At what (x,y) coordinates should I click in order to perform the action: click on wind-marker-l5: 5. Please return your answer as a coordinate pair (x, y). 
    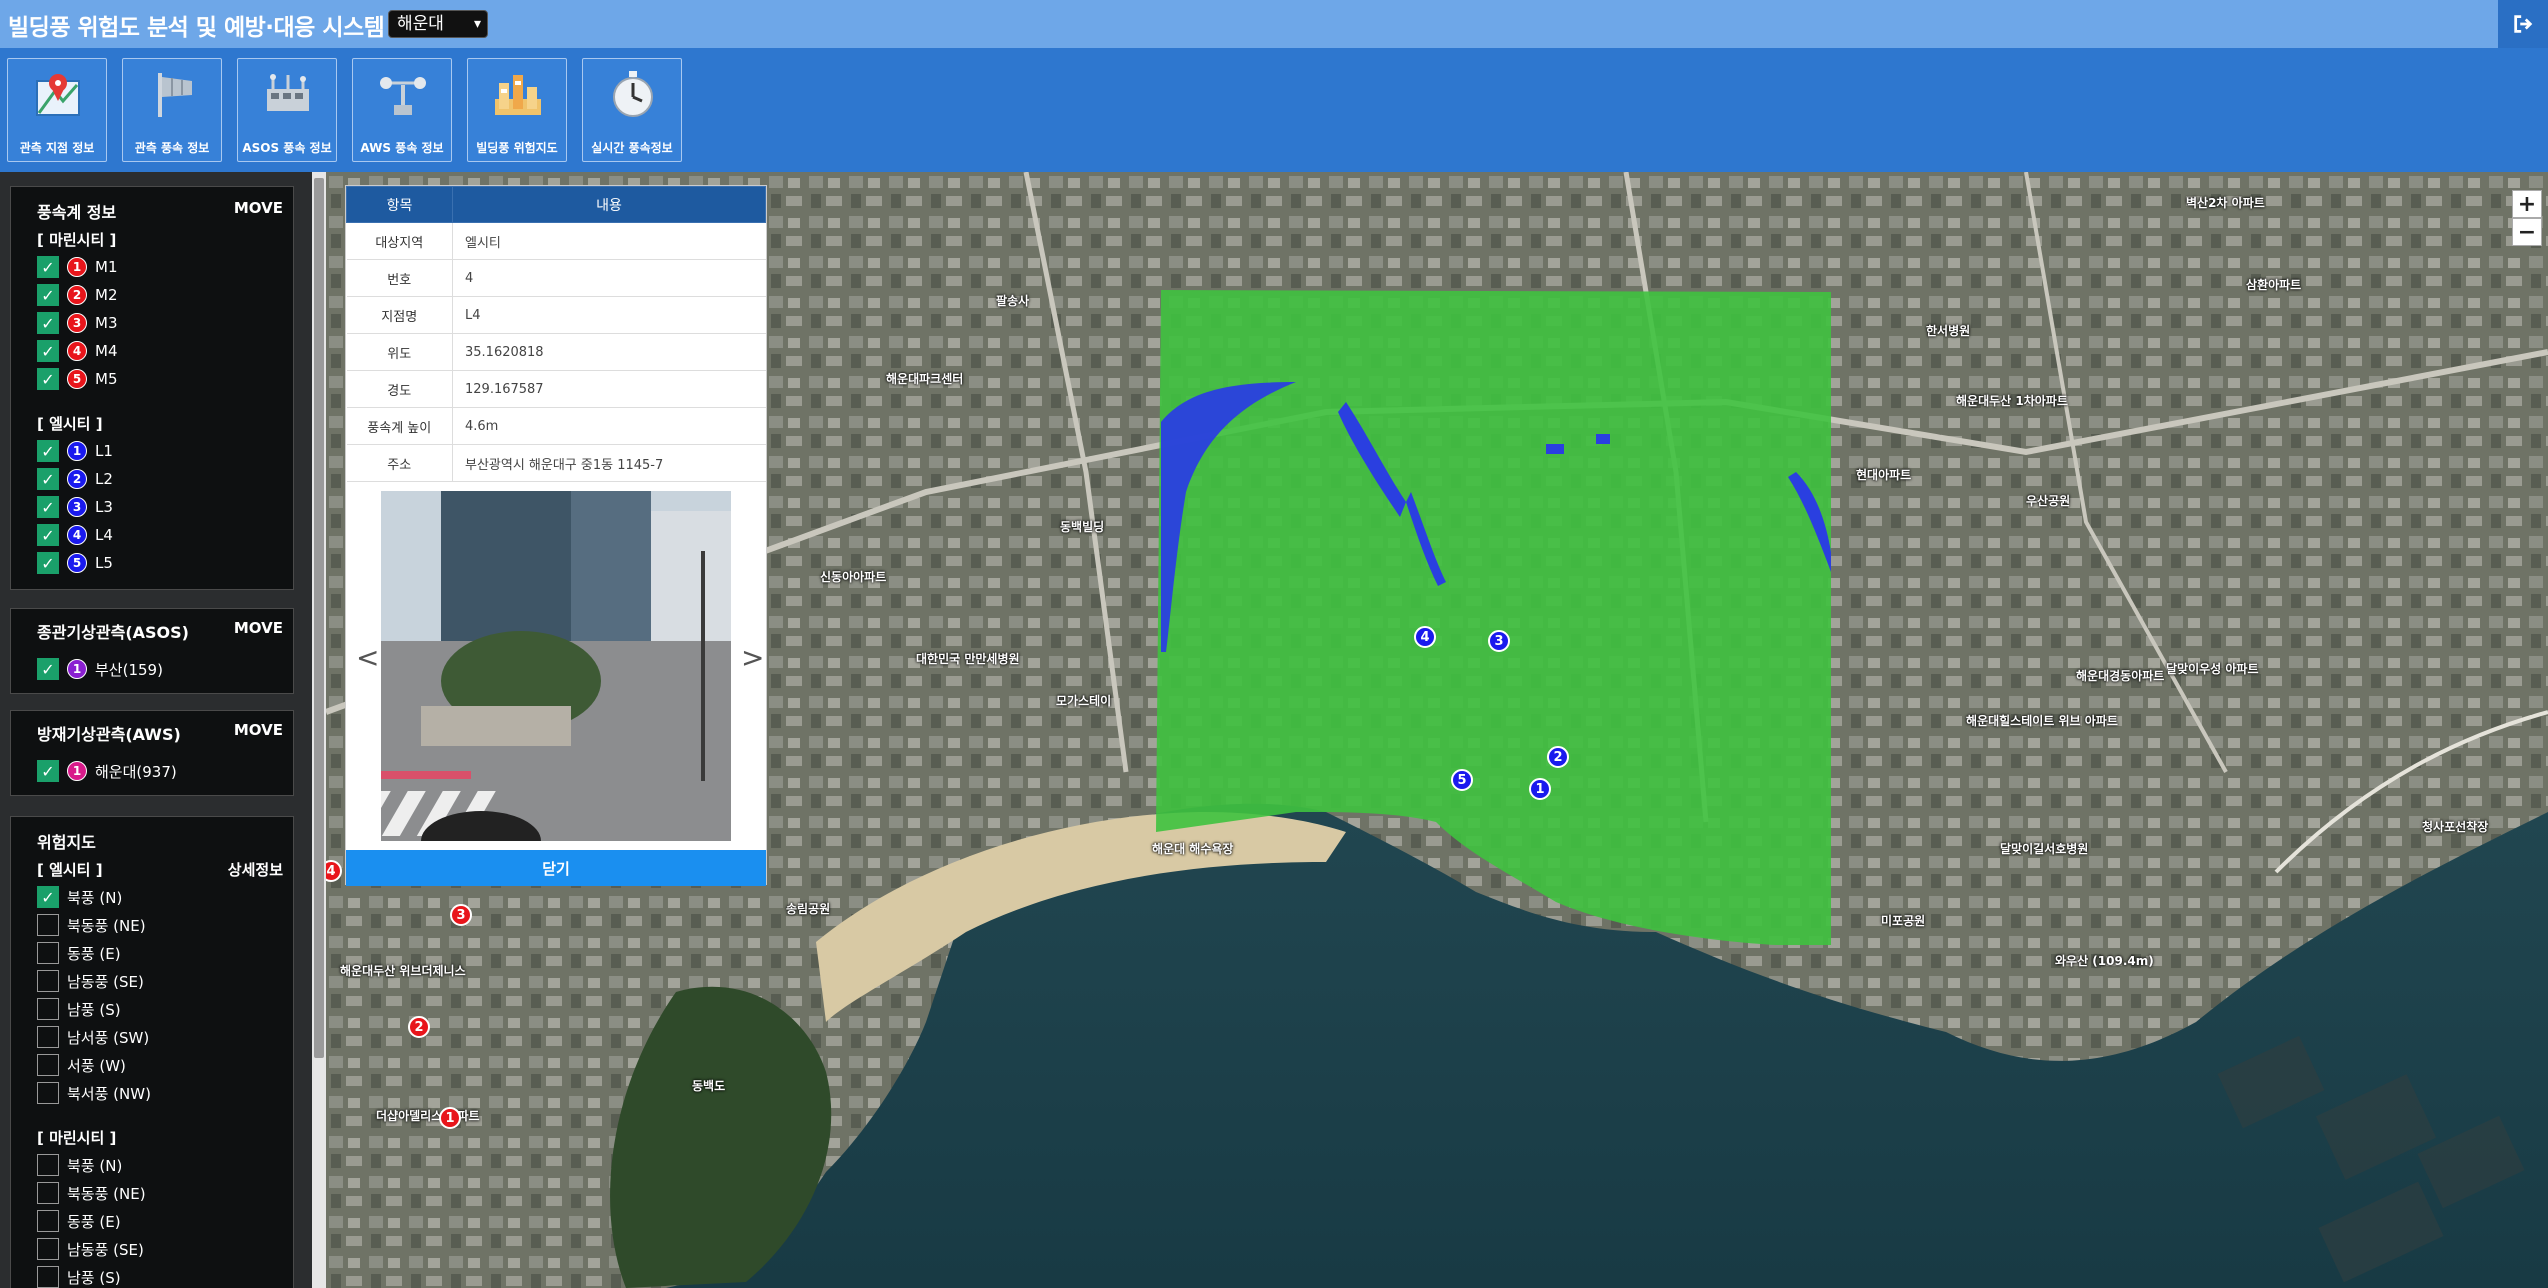
    Looking at the image, I should click on (1462, 780).